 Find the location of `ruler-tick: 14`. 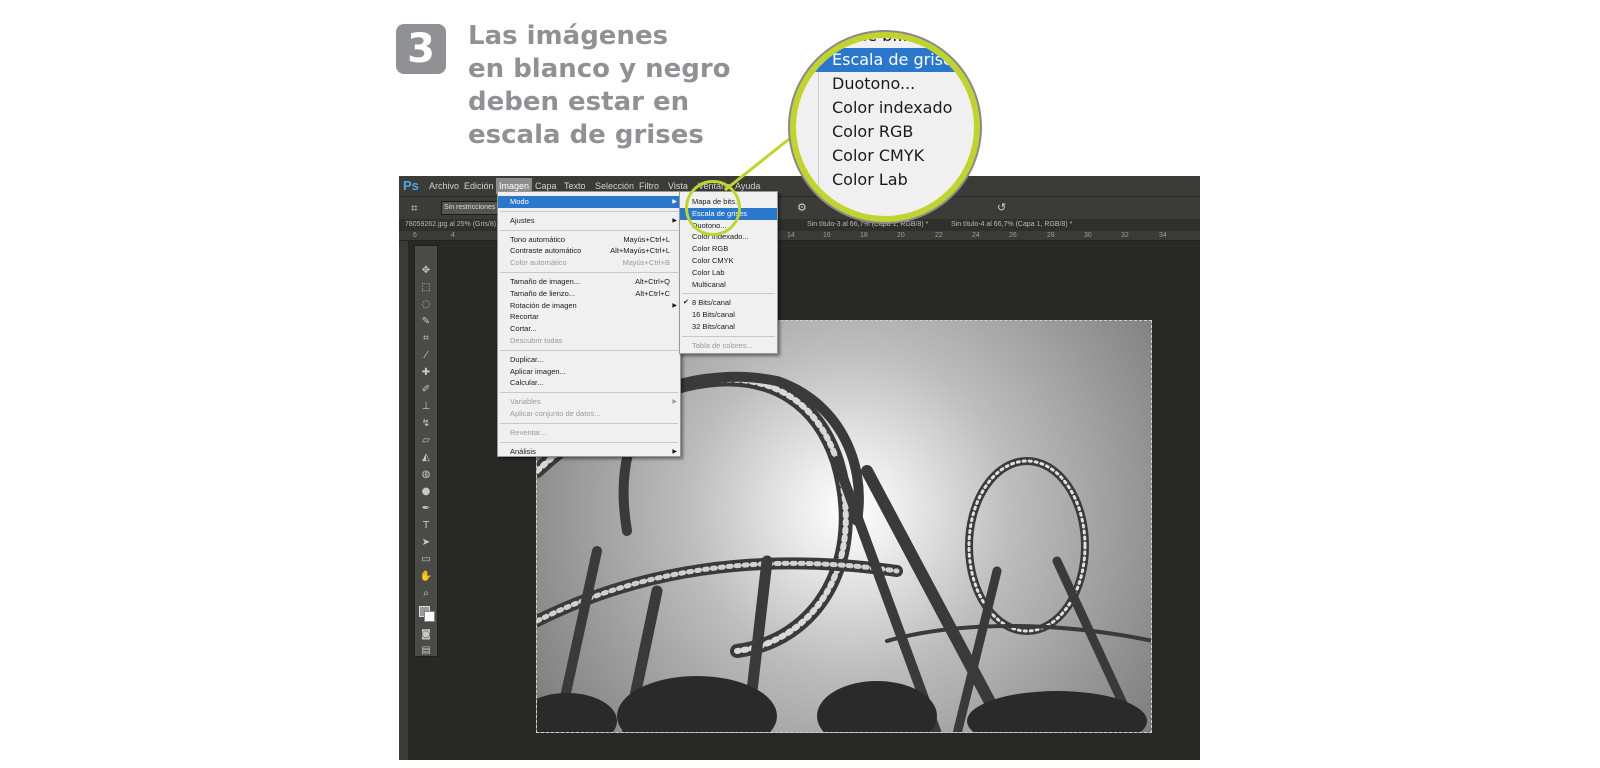

ruler-tick: 14 is located at coordinates (791, 235).